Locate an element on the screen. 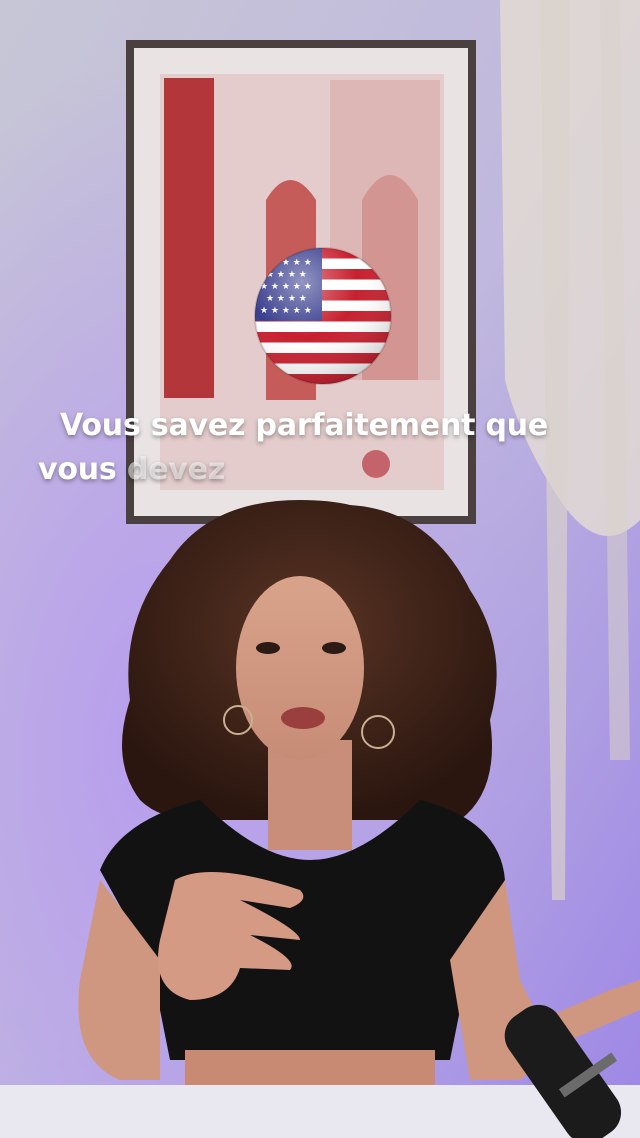  caption-line-2: vous devez is located at coordinates (131, 469).